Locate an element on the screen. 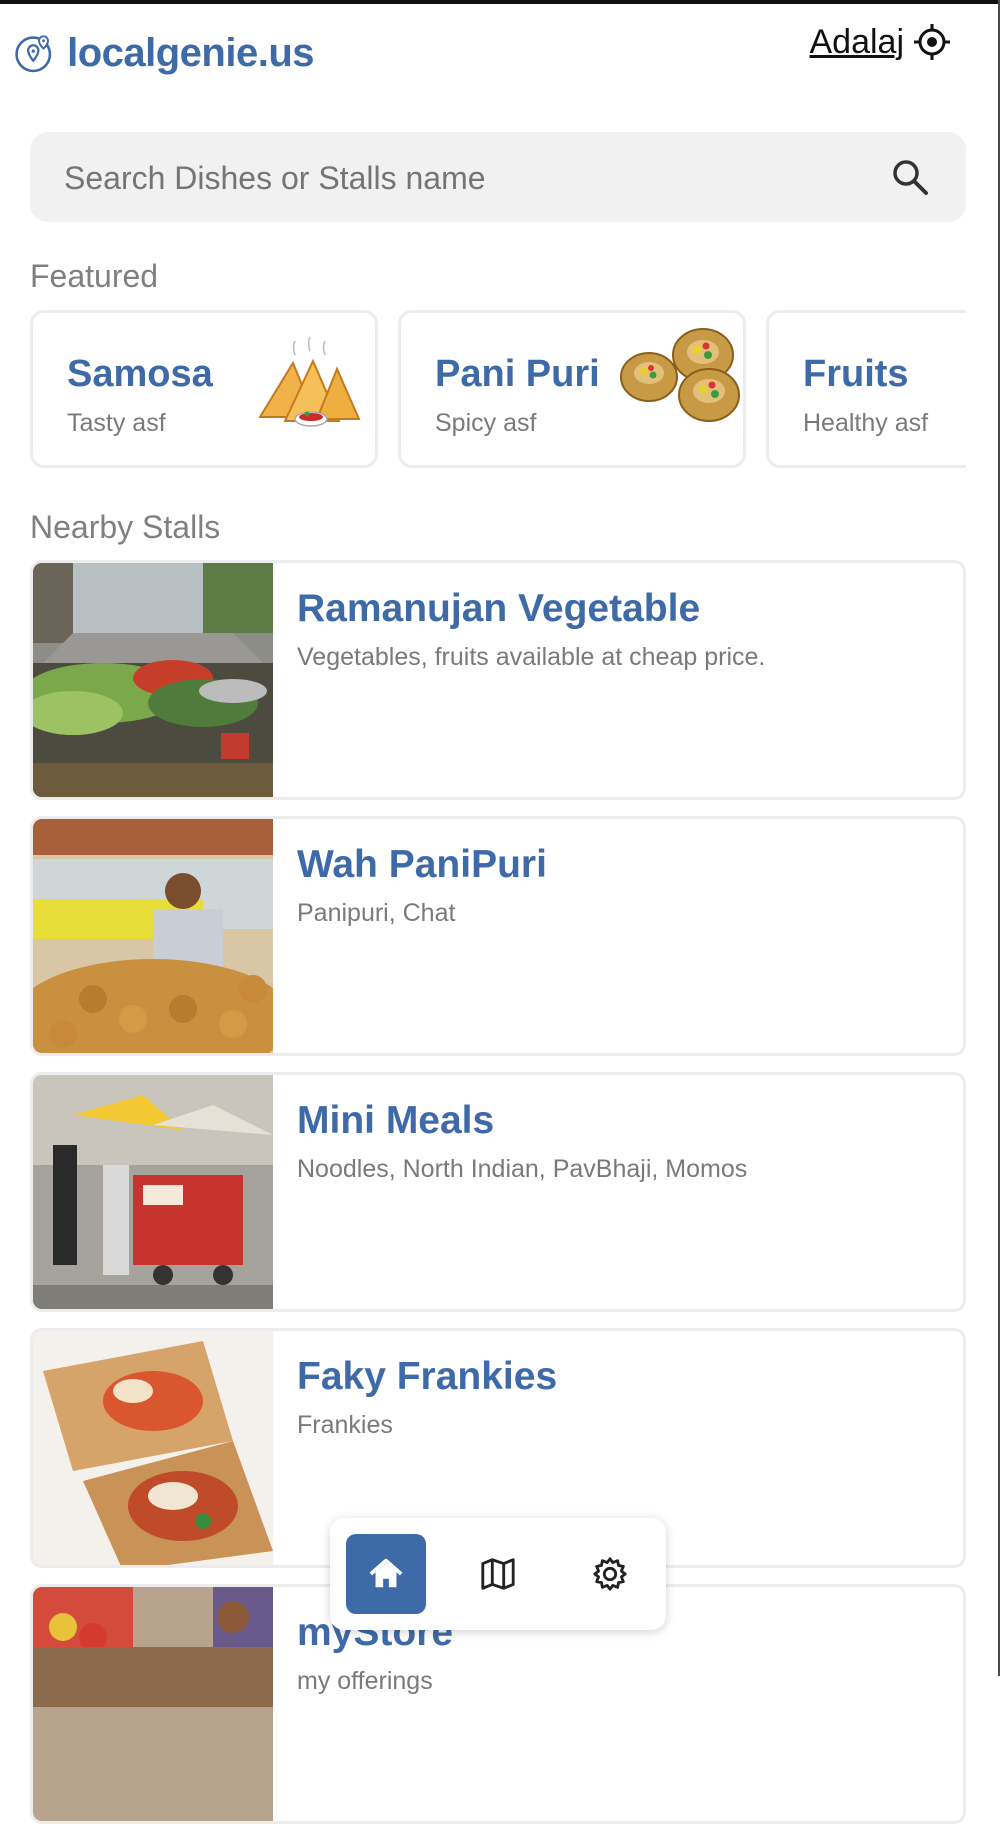  featured-subtitle: Spicy asf is located at coordinates (486, 423).